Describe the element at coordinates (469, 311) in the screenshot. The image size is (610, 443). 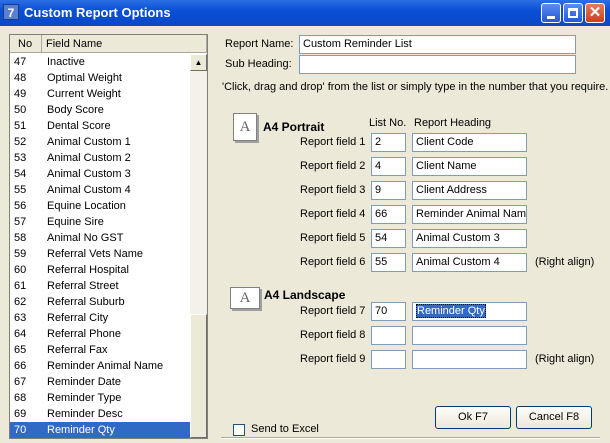
I see `report-field-7-heading-input: Reminder Qty` at that location.